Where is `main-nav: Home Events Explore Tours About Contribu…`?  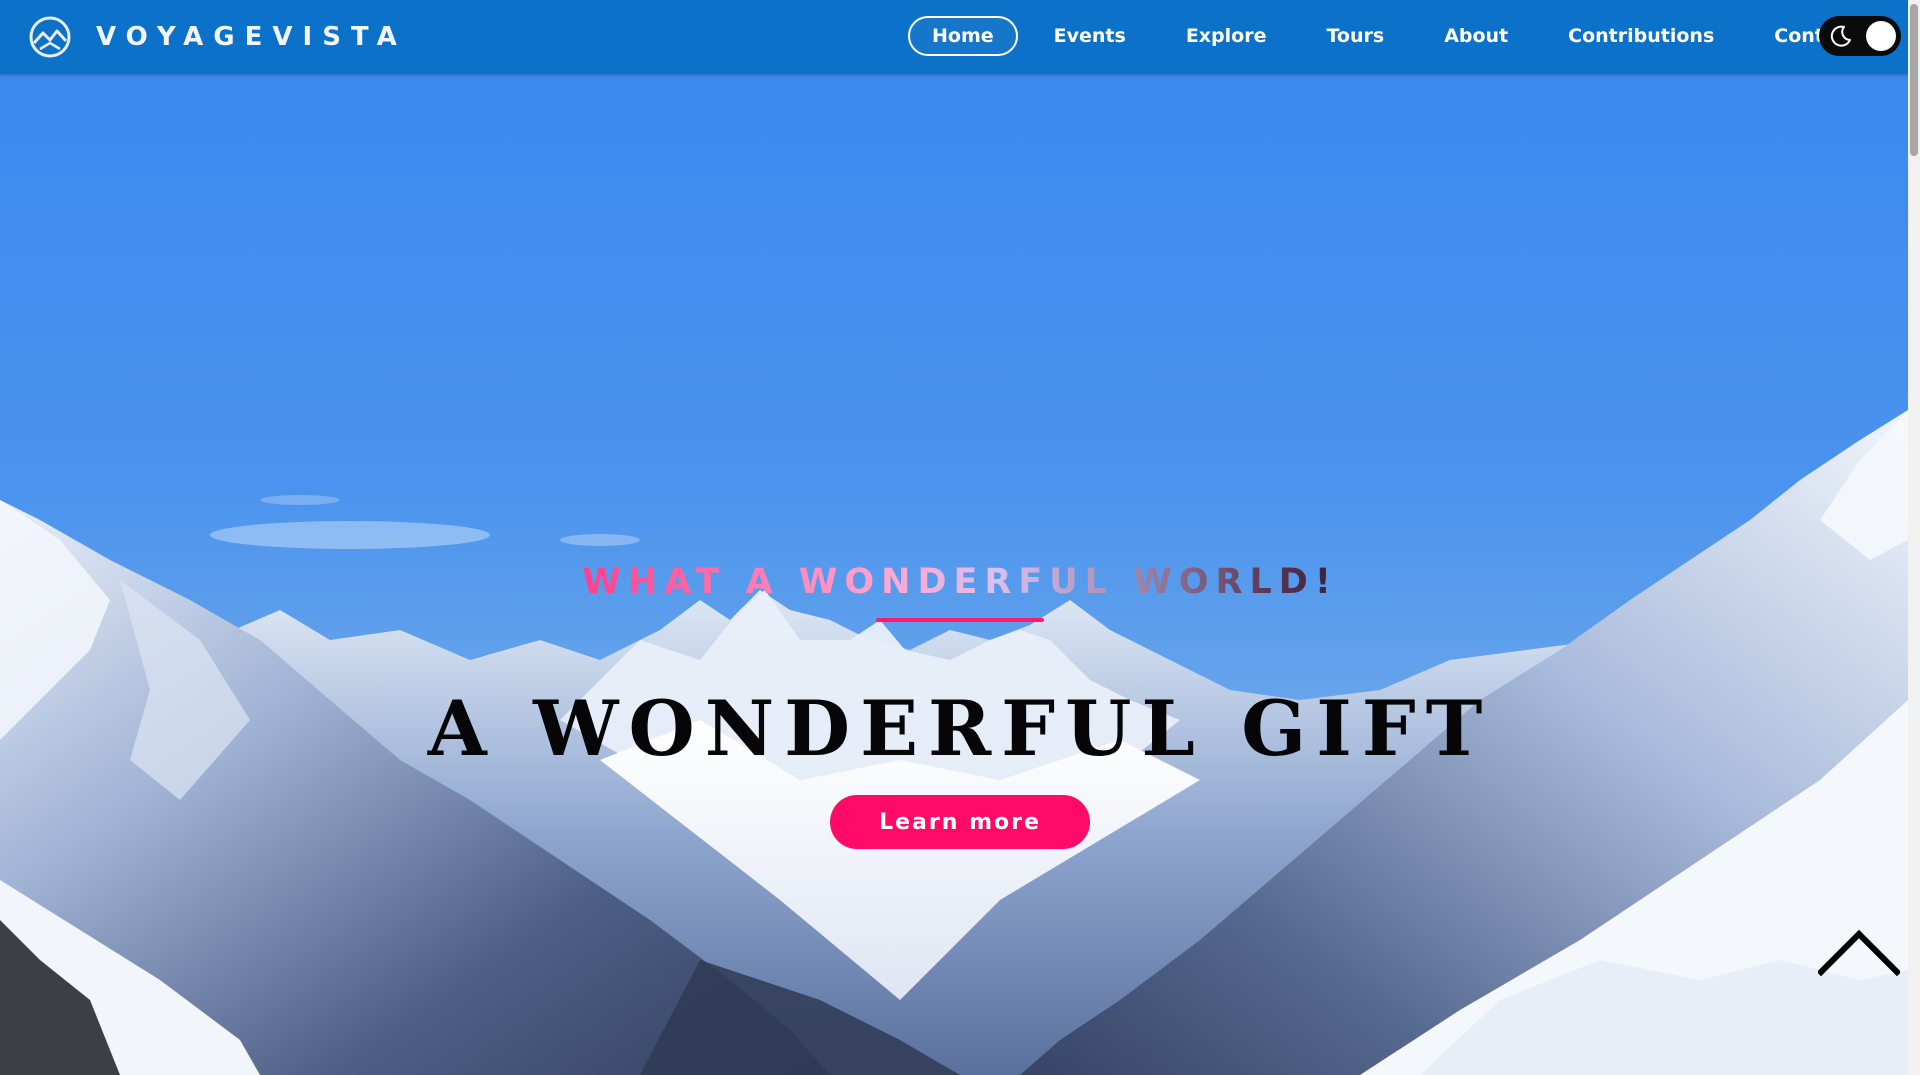 main-nav: Home Events Explore Tours About Contribu… is located at coordinates (1400, 36).